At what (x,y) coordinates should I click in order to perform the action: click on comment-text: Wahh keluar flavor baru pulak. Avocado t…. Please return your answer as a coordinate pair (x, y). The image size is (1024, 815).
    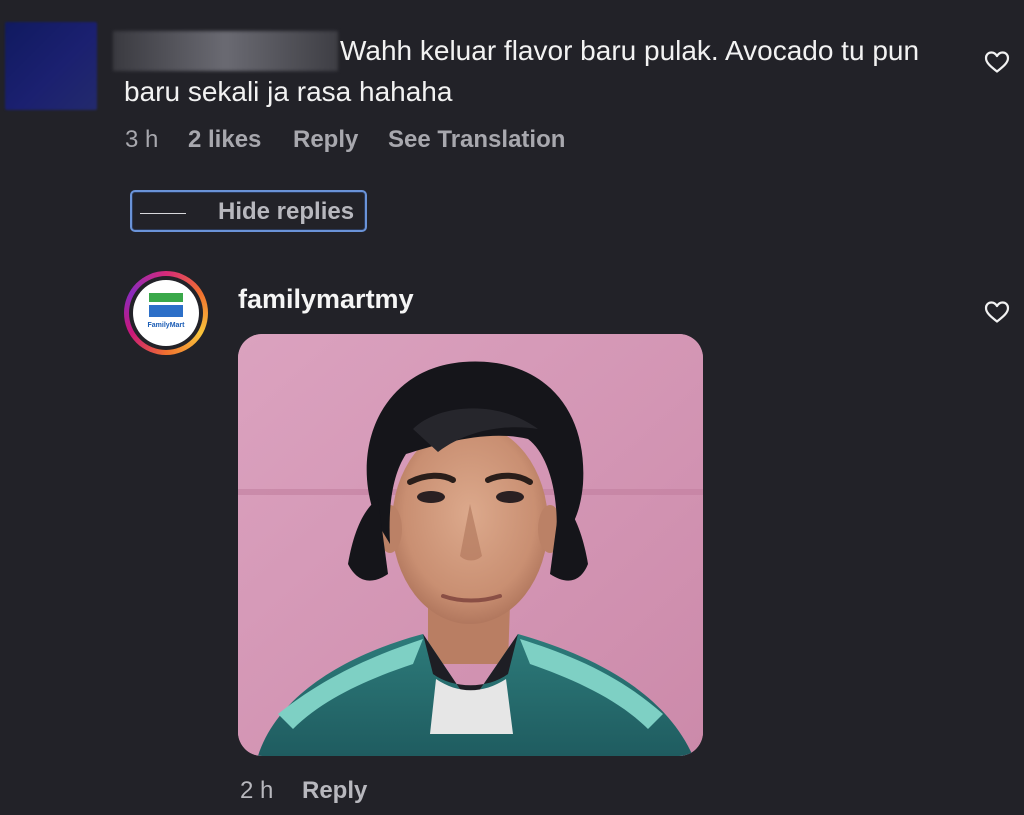
    Looking at the image, I should click on (522, 71).